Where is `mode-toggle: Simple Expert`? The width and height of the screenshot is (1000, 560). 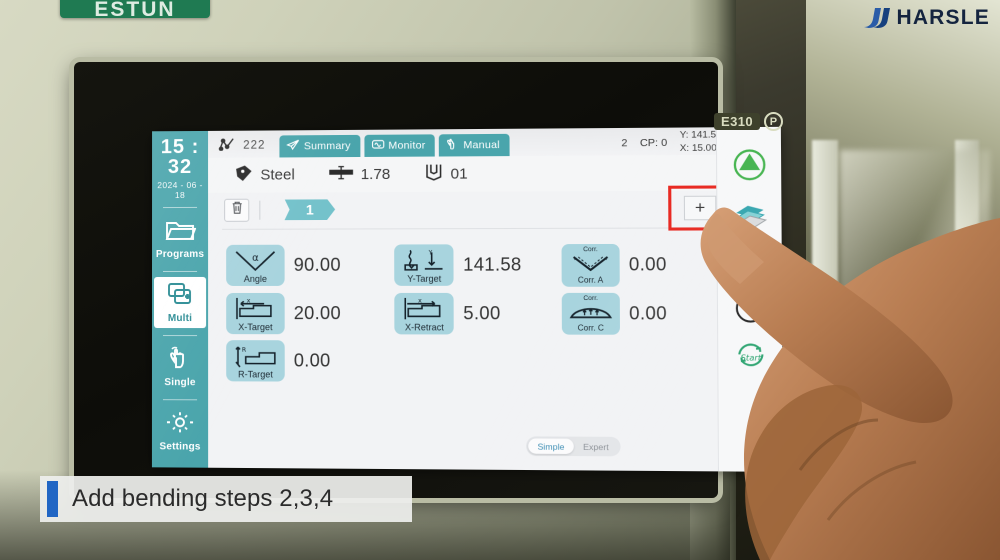 mode-toggle: Simple Expert is located at coordinates (573, 446).